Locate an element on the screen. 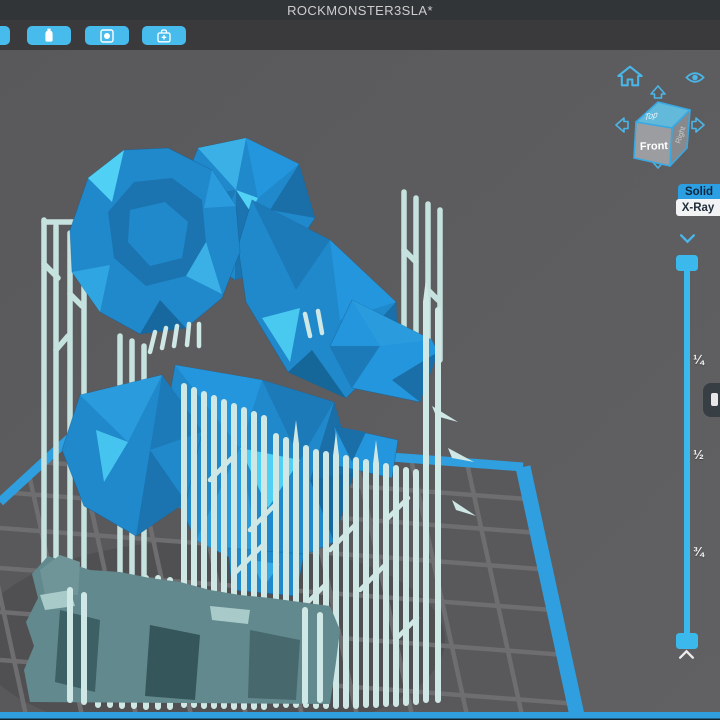 The image size is (720, 720). arrow-right-icon is located at coordinates (698, 125).